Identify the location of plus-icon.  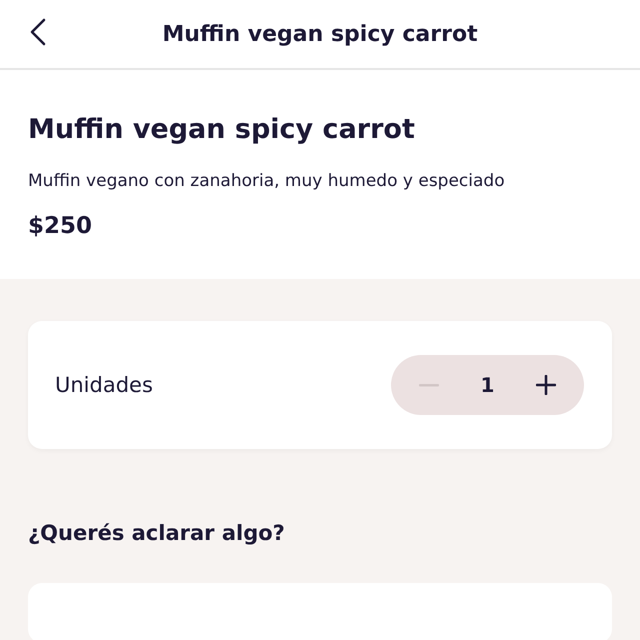
(546, 385).